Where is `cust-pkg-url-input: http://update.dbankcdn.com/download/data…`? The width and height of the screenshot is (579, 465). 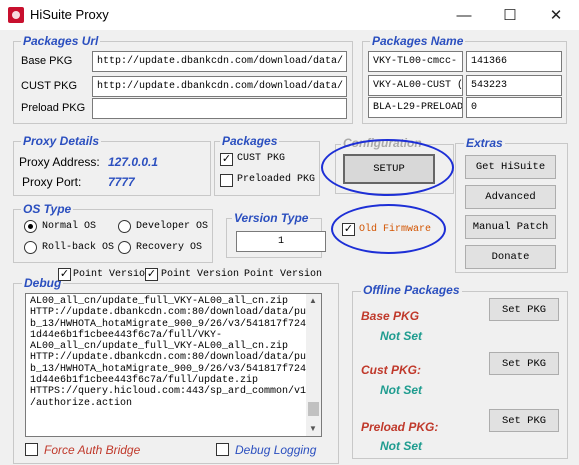 cust-pkg-url-input: http://update.dbankcdn.com/download/data… is located at coordinates (219, 86).